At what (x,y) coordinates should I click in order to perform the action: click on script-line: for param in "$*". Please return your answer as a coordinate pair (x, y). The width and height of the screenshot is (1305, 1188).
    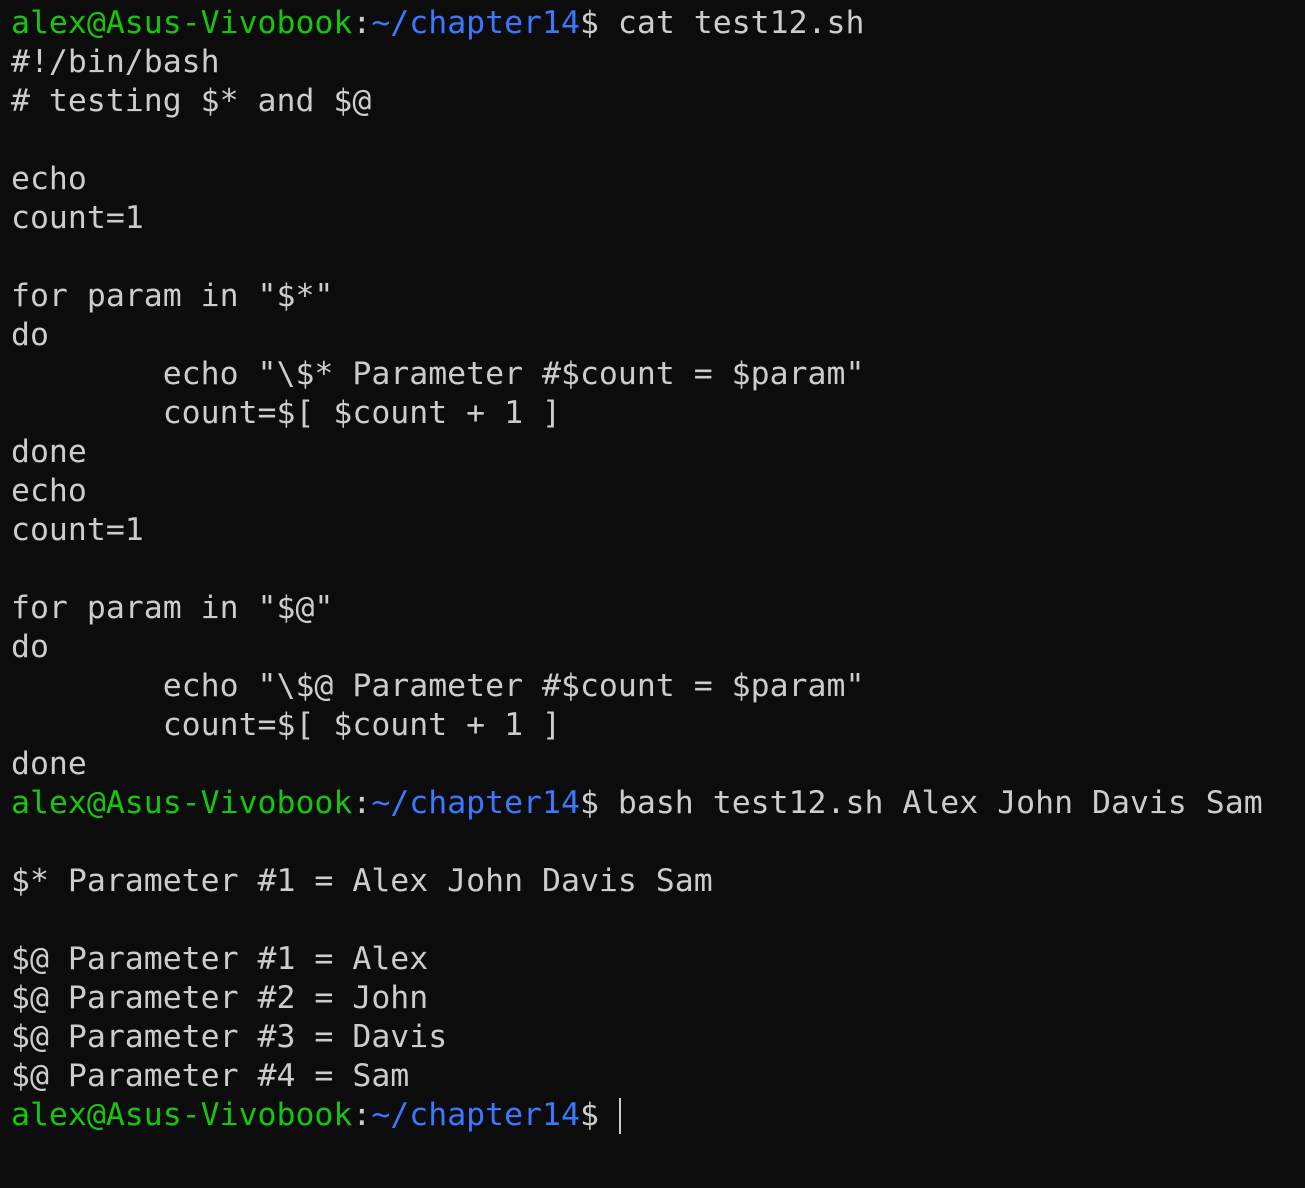
    Looking at the image, I should click on (172, 296).